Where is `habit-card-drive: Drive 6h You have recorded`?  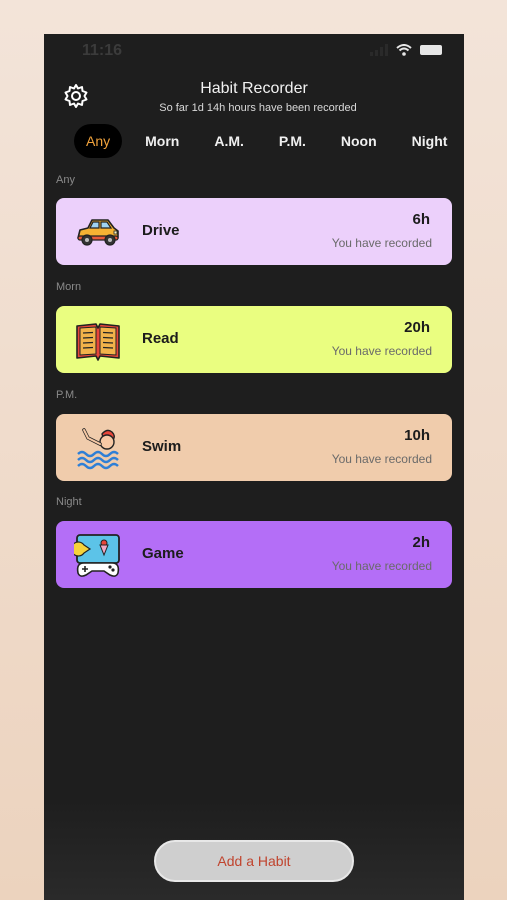 habit-card-drive: Drive 6h You have recorded is located at coordinates (254, 231).